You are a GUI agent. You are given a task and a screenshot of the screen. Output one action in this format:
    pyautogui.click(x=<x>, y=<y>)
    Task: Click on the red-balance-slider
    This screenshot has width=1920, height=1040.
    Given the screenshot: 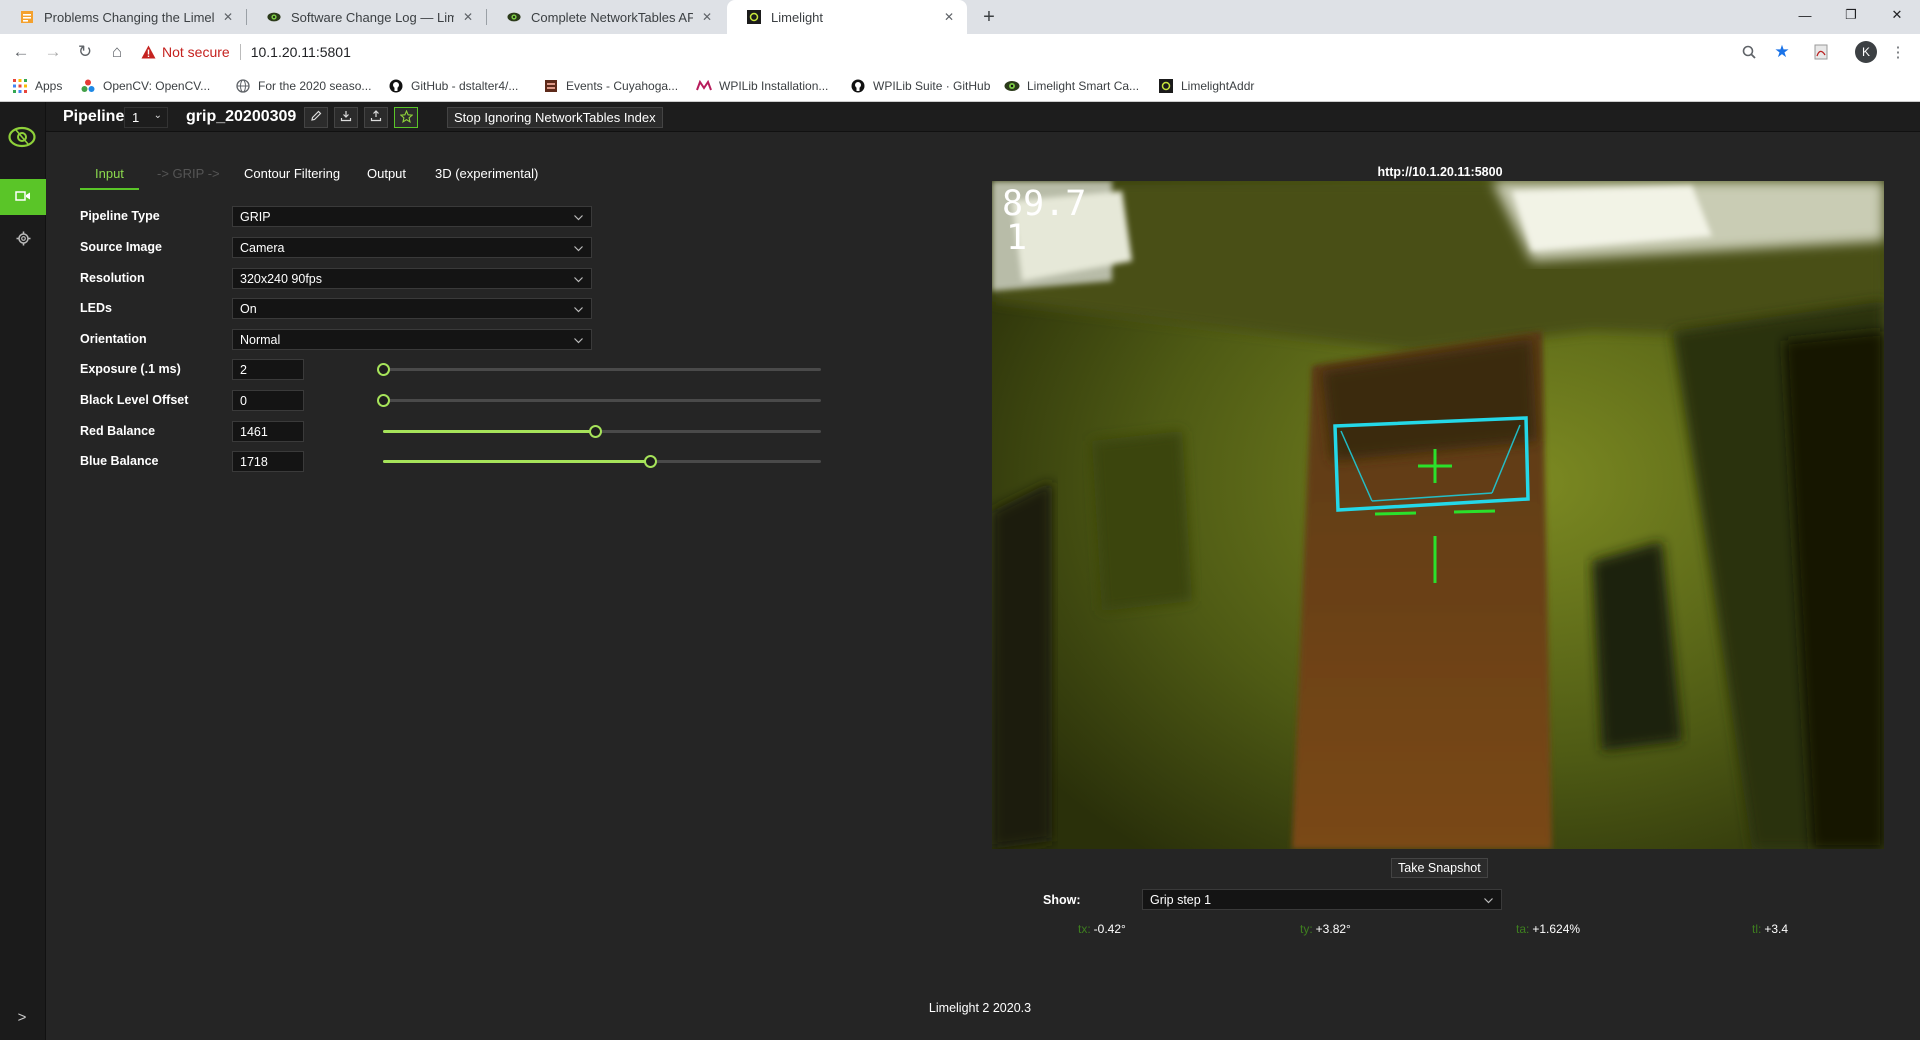 What is the action you would take?
    pyautogui.click(x=602, y=431)
    